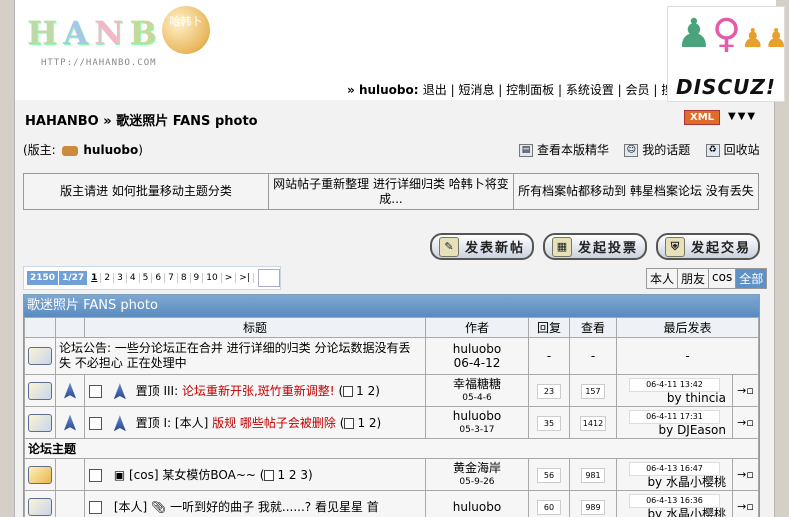 This screenshot has height=517, width=789. I want to click on nav-control-panel: 控制面板, so click(530, 90).